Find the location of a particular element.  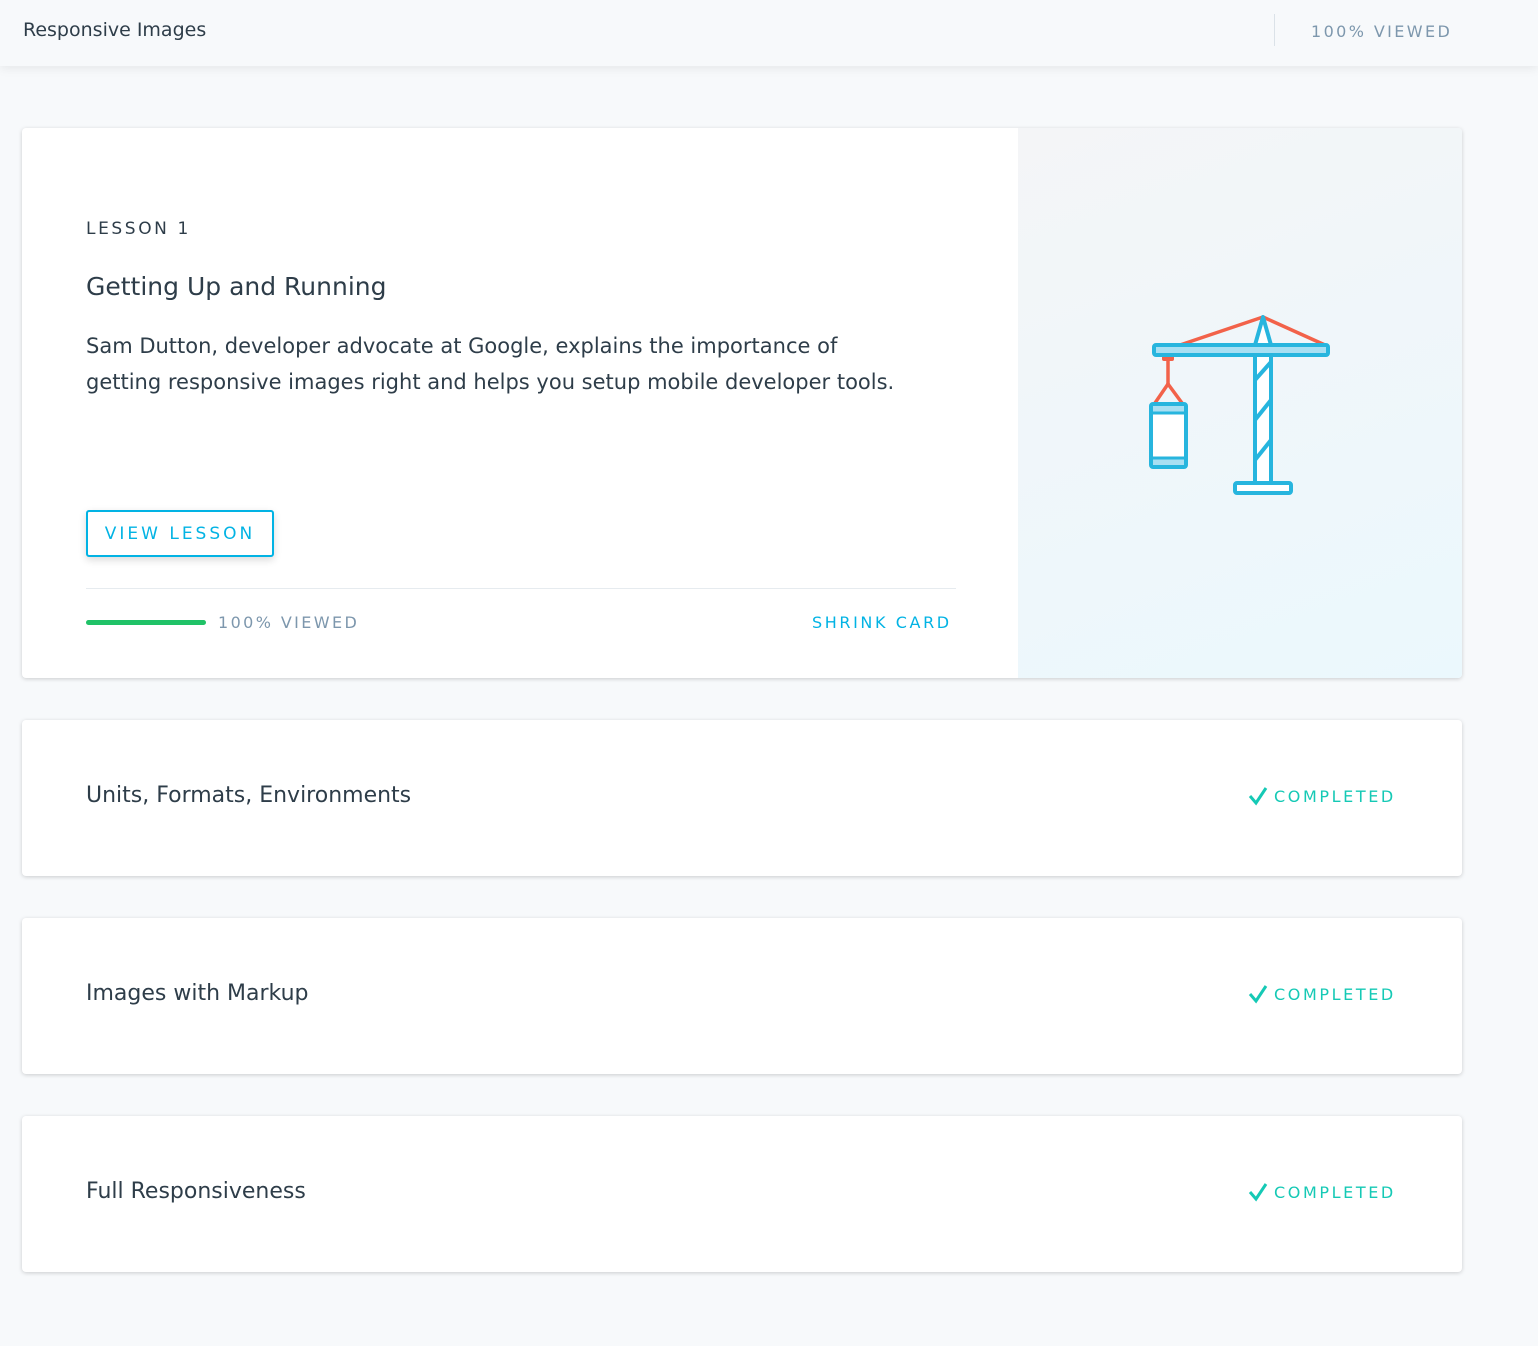

lesson-card: Units, Formats, Environments COMPLETED is located at coordinates (742, 798).